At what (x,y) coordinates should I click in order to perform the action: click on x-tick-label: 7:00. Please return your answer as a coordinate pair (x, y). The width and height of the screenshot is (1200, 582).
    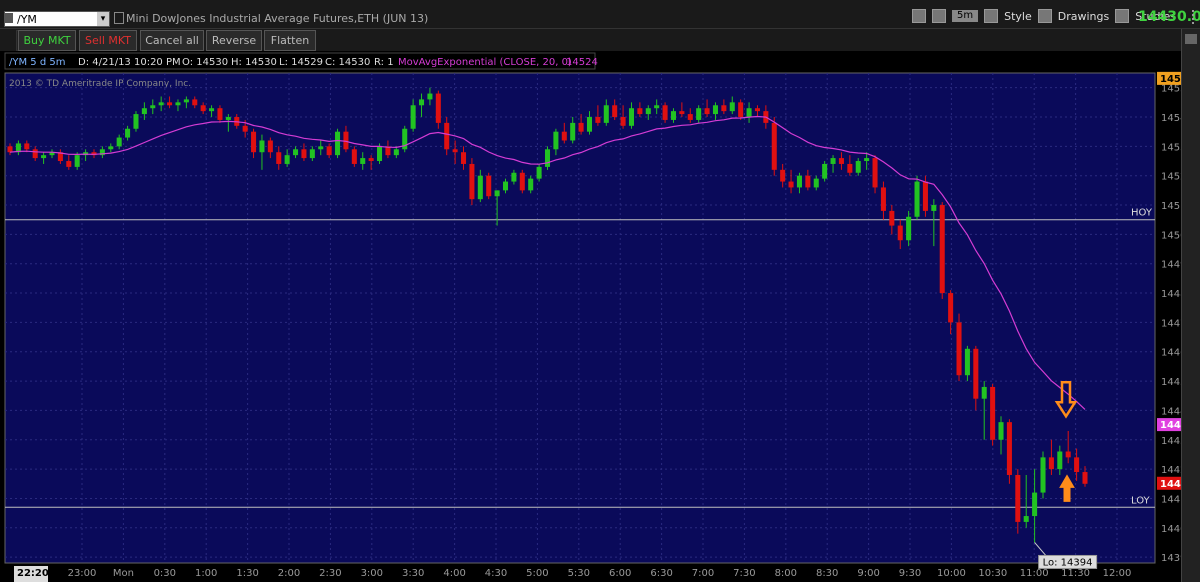
    Looking at the image, I should click on (703, 573).